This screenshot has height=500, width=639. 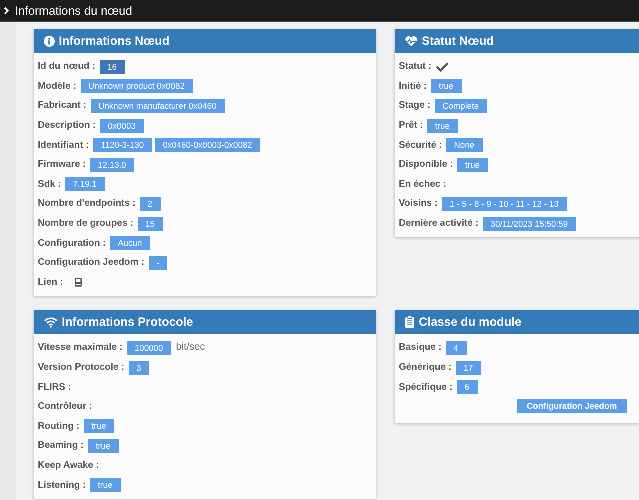 I want to click on value-badge: Aucun, so click(x=130, y=243).